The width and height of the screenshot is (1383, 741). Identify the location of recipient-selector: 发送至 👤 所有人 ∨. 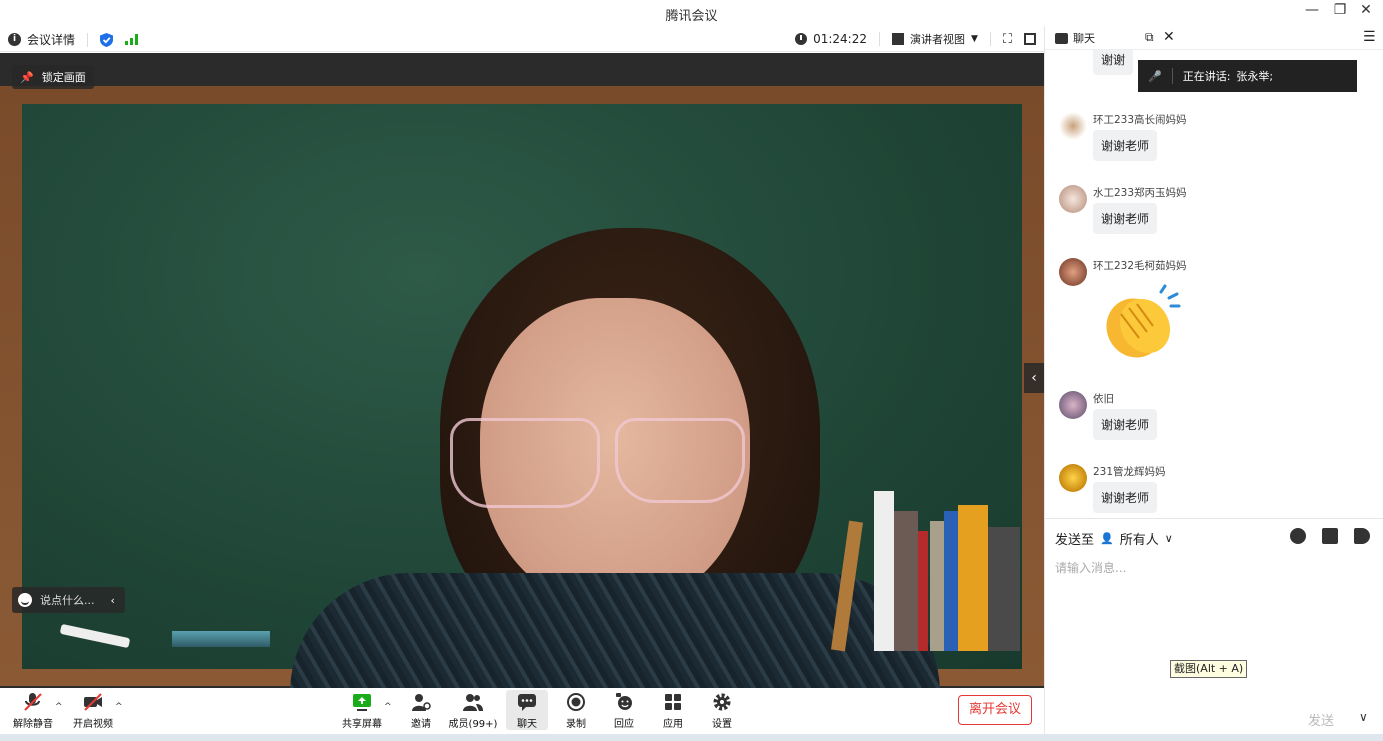
(1114, 538).